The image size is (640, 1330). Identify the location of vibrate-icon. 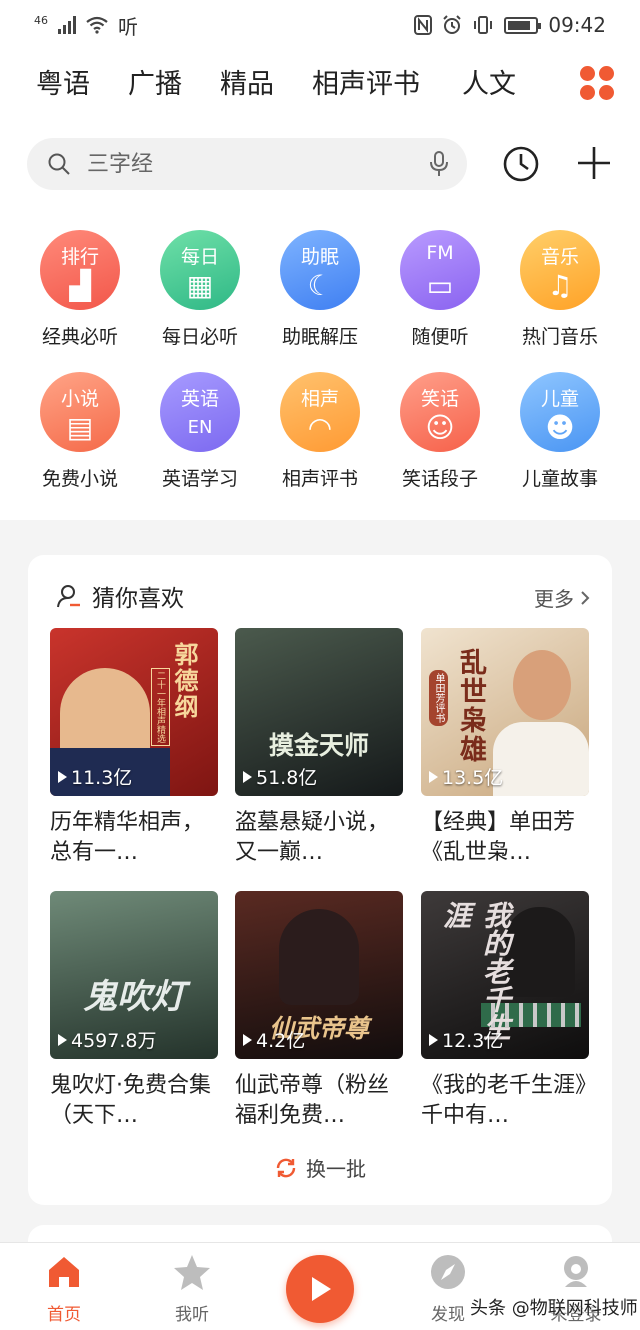
(483, 25).